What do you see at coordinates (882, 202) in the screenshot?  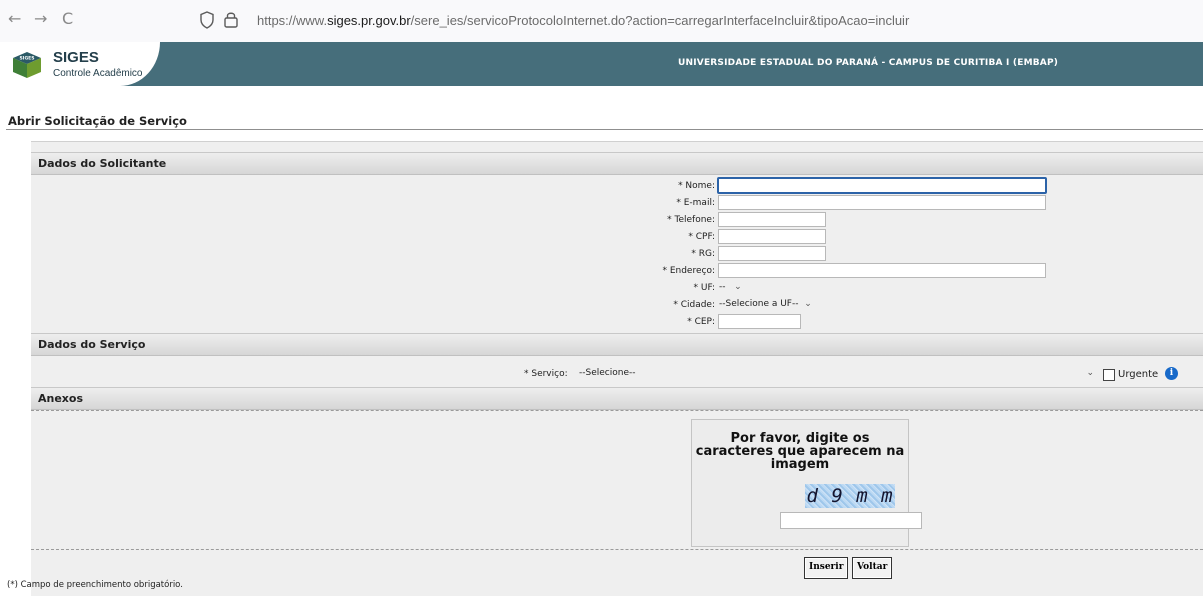 I see `email-input` at bounding box center [882, 202].